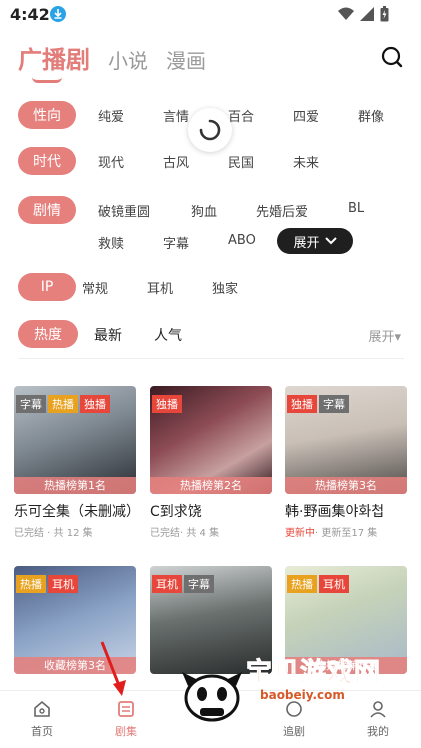 The height and width of the screenshot is (748, 421). Describe the element at coordinates (346, 13) in the screenshot. I see `wifi-icon` at that location.